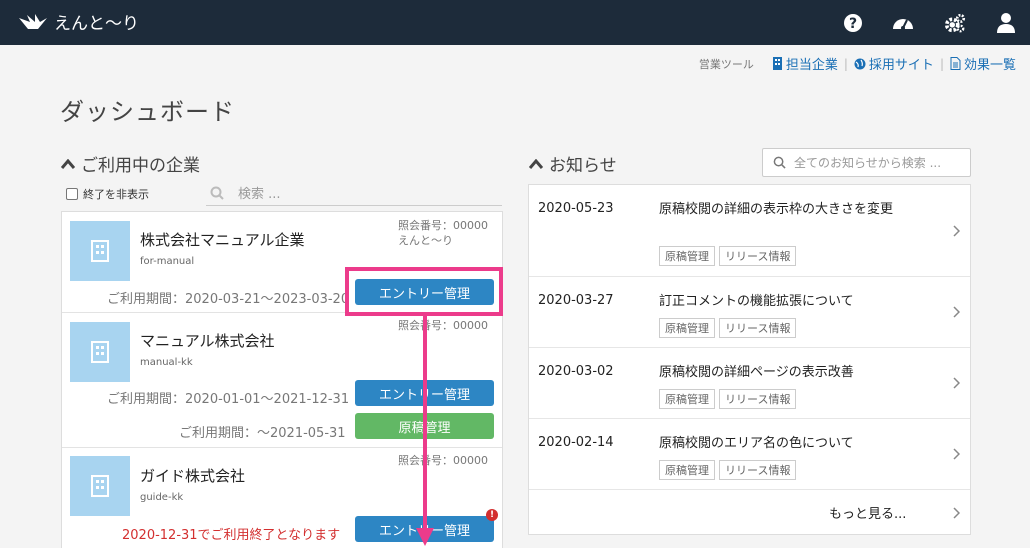 The image size is (1030, 548). I want to click on news-title: 訂正コメントの機能拡張について, so click(756, 301).